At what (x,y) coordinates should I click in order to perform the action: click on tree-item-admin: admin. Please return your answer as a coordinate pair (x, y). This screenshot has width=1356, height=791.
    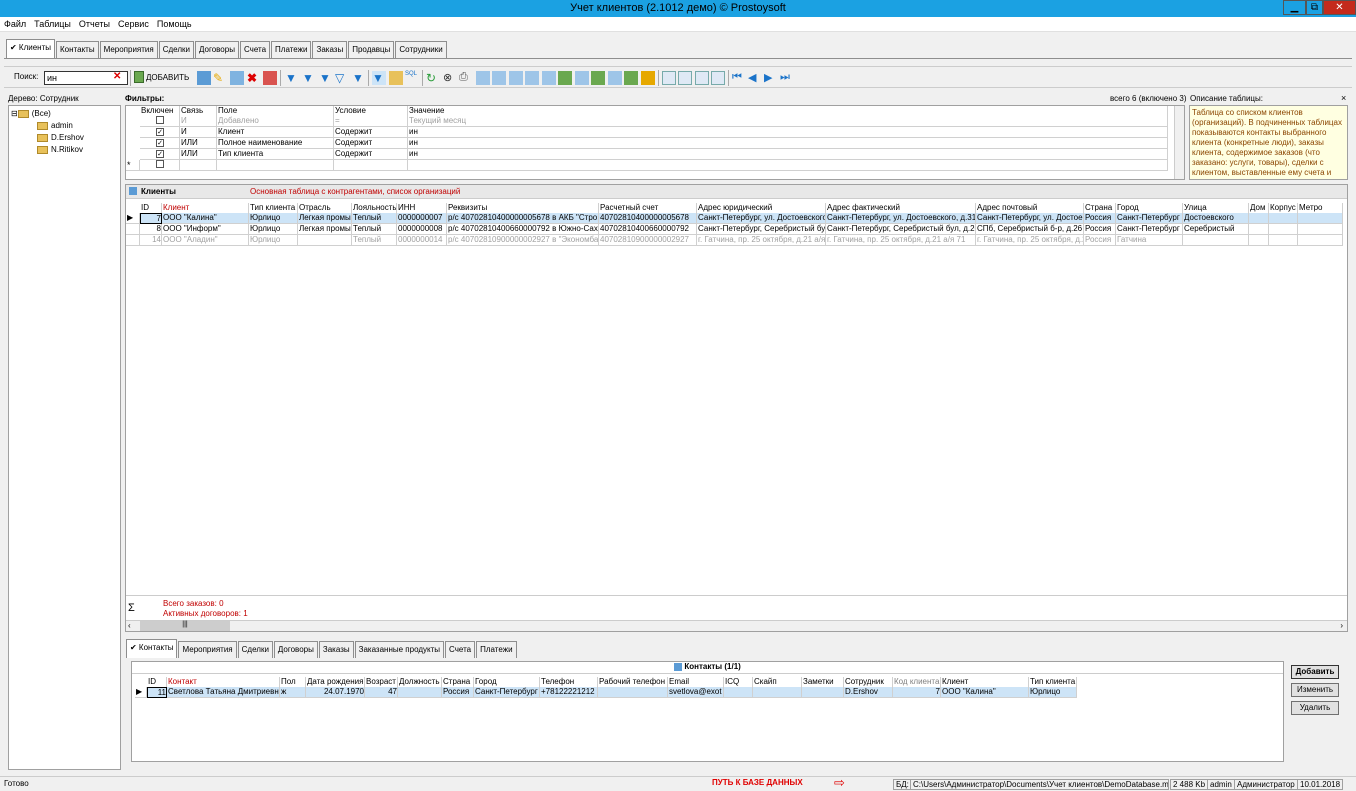
    Looking at the image, I should click on (55, 125).